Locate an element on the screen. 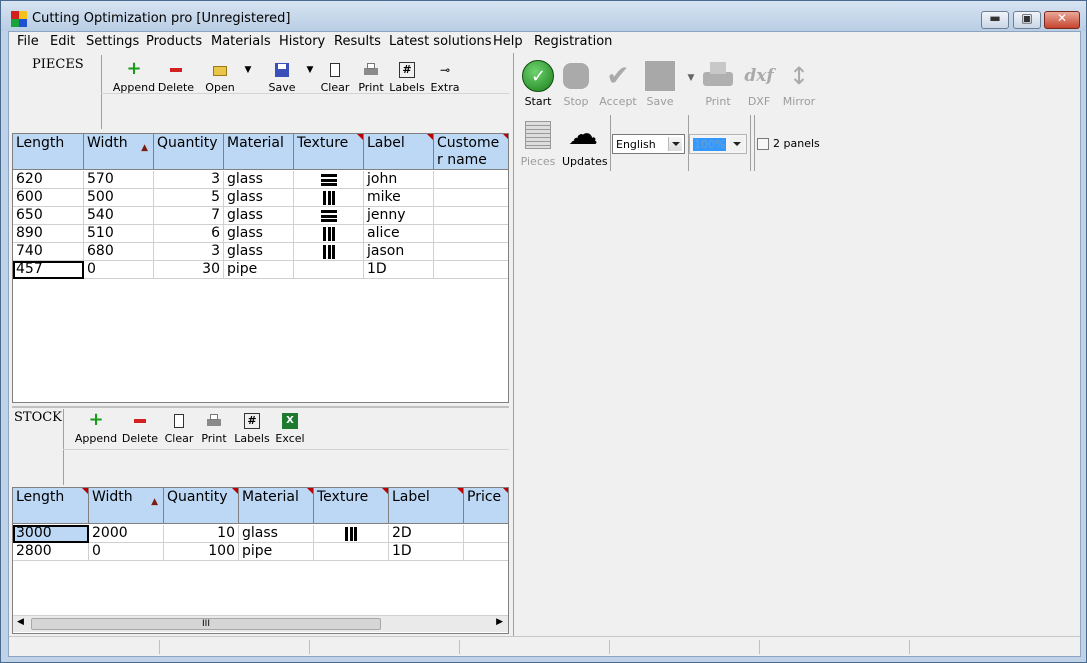  menu-history: History is located at coordinates (302, 41).